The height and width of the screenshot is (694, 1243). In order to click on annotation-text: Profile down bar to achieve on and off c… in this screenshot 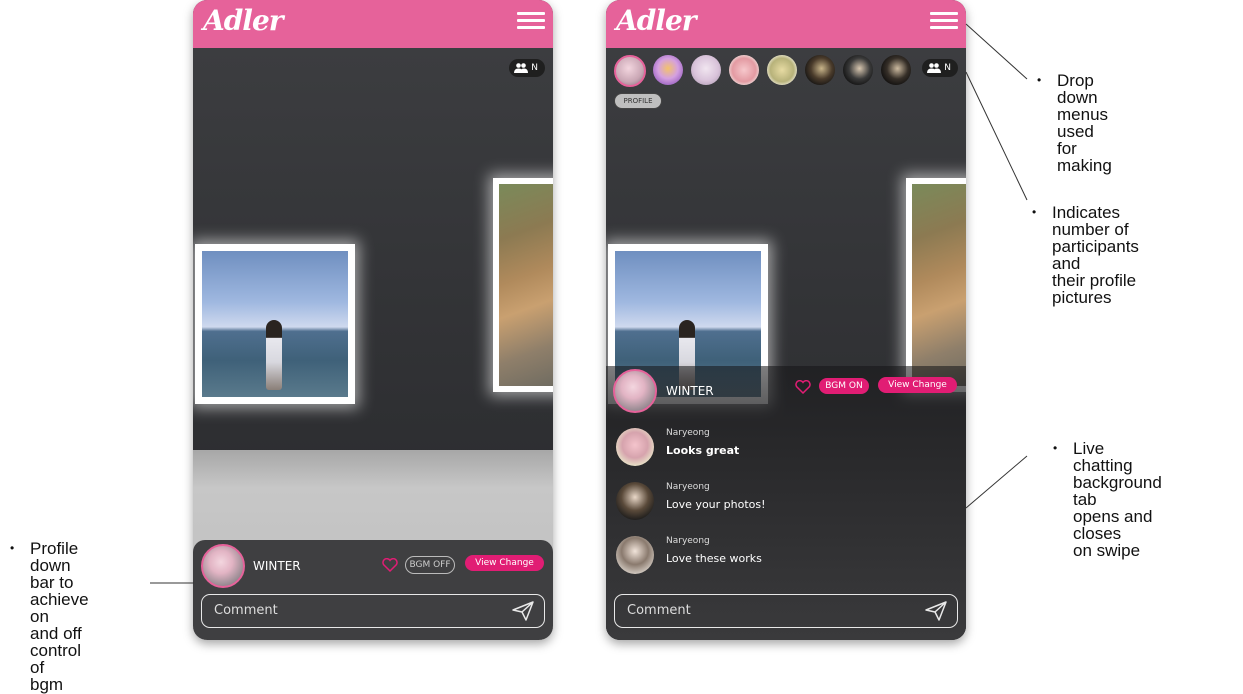, I will do `click(59, 616)`.